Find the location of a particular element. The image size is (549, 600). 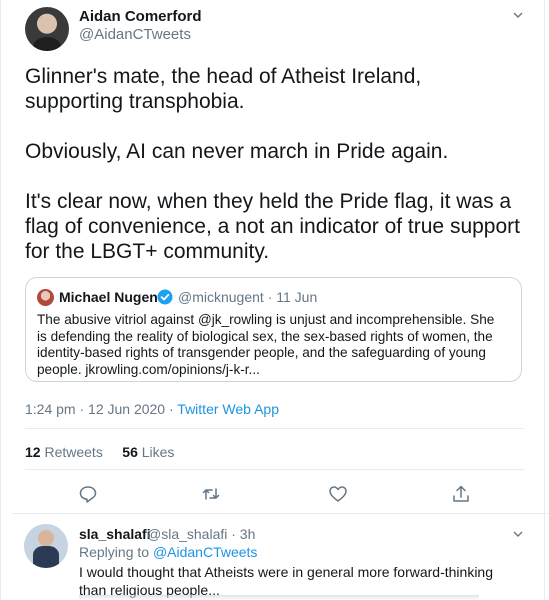

quoted-author-avatar is located at coordinates (45, 297).